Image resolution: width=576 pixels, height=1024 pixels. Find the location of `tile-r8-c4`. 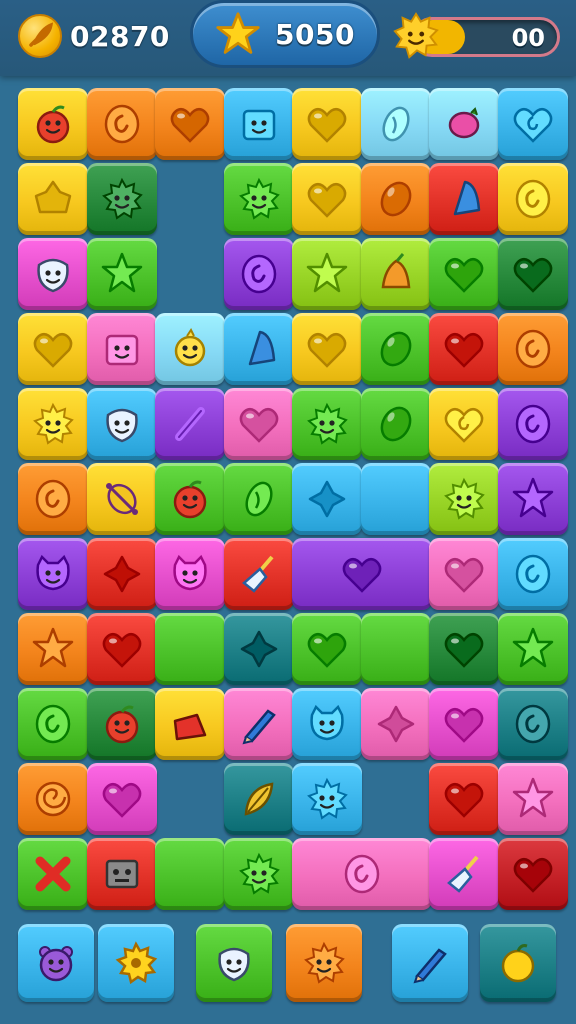

tile-r8-c4 is located at coordinates (259, 649).